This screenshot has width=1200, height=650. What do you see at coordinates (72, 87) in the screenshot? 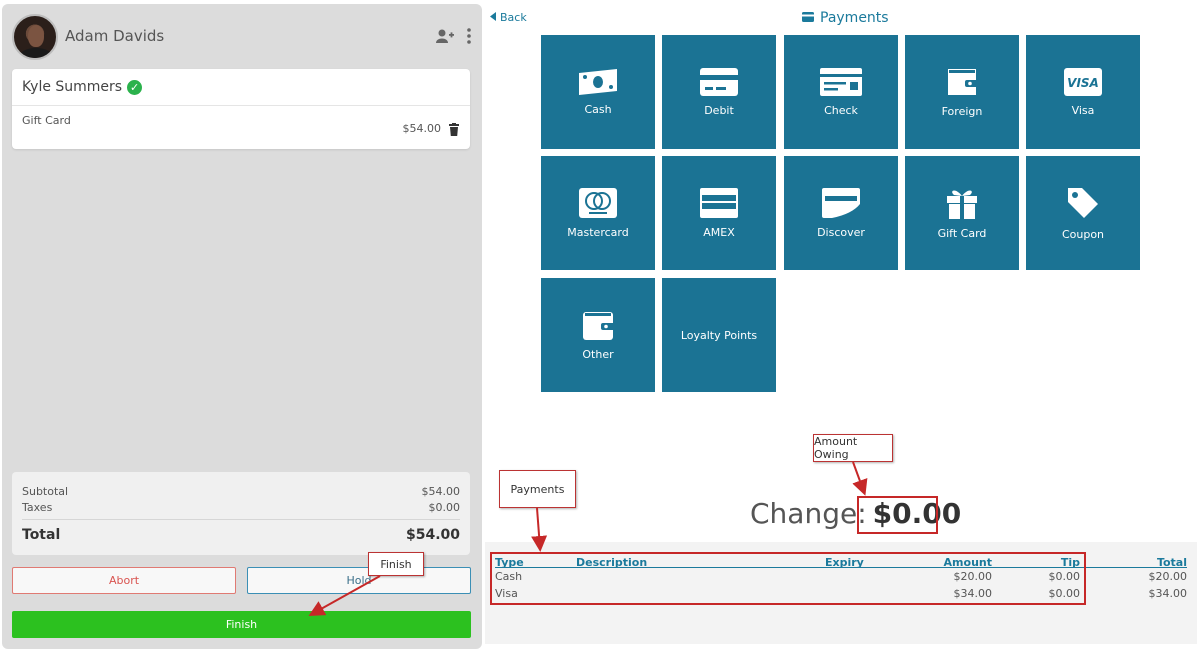
I see `customer-name: Kyle Summers` at bounding box center [72, 87].